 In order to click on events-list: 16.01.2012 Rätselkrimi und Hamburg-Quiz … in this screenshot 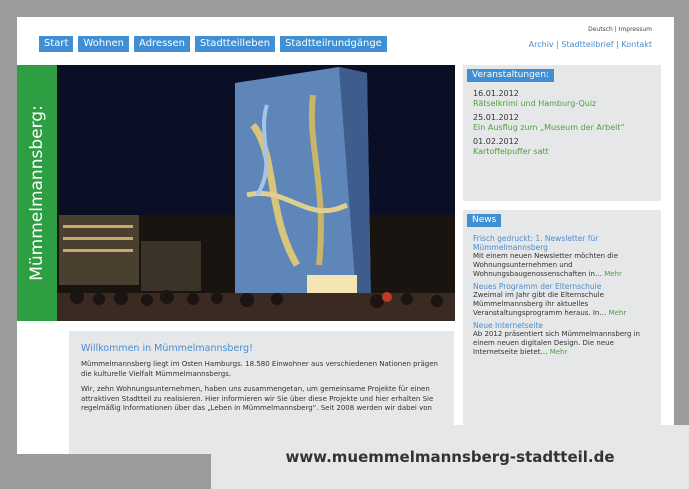, I will do `click(564, 125)`.